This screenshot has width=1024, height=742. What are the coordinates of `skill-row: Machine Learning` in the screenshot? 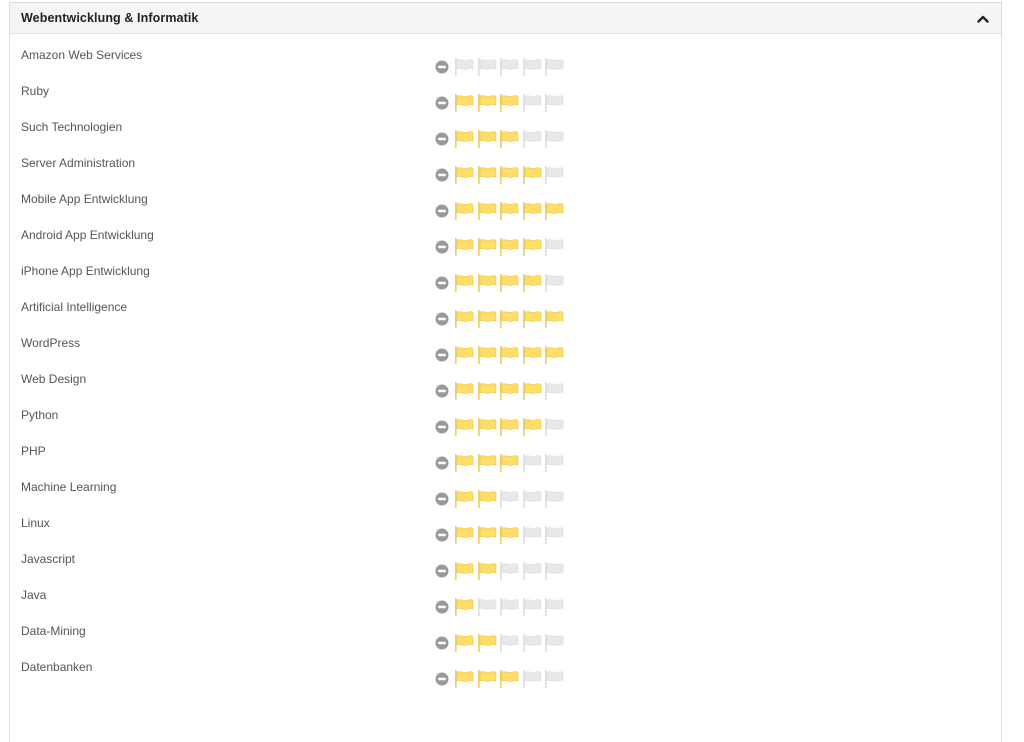 It's located at (505, 488).